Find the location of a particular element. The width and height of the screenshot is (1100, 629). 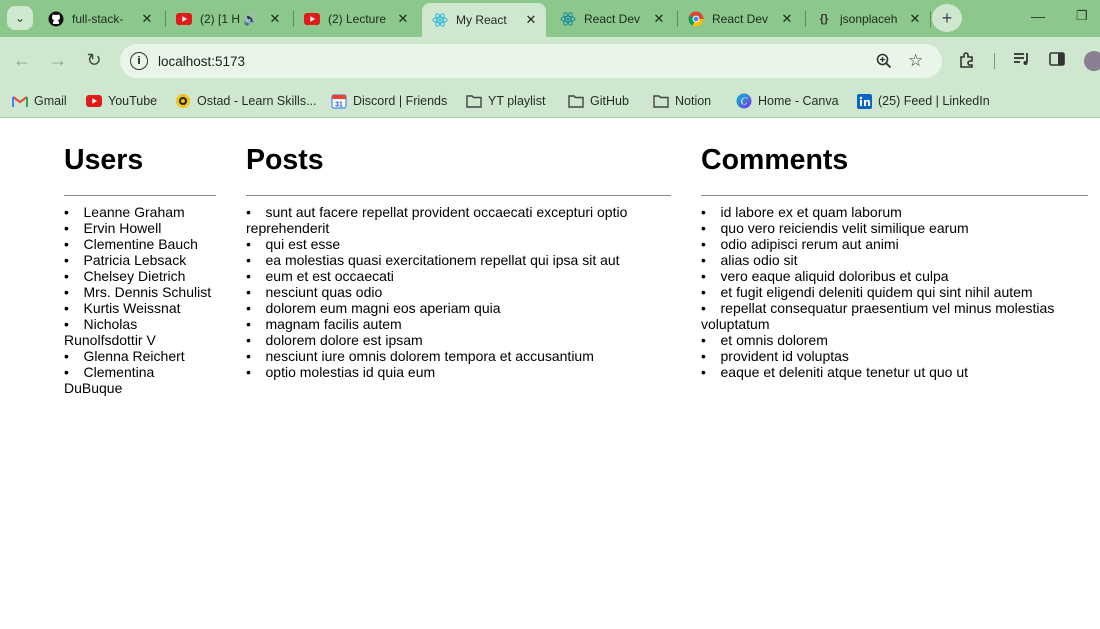

github-icon is located at coordinates (56, 19).